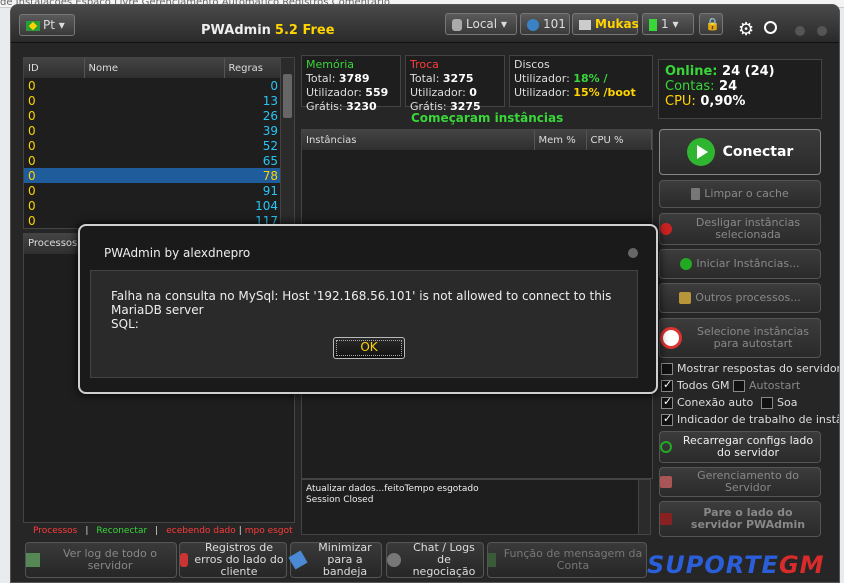  What do you see at coordinates (236, 30) in the screenshot?
I see `app-name: PWAdmin` at bounding box center [236, 30].